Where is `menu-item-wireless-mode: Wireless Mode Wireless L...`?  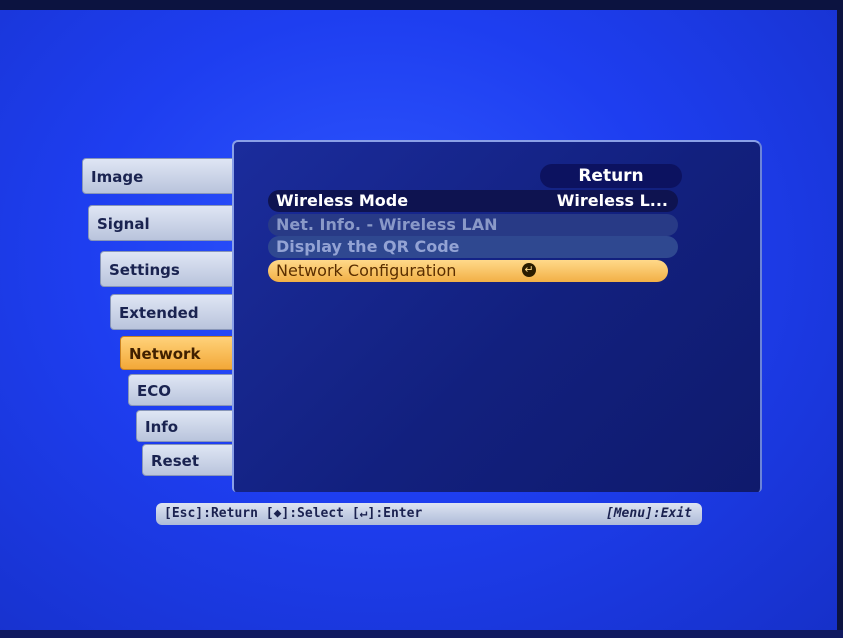
menu-item-wireless-mode: Wireless Mode Wireless L... is located at coordinates (473, 201).